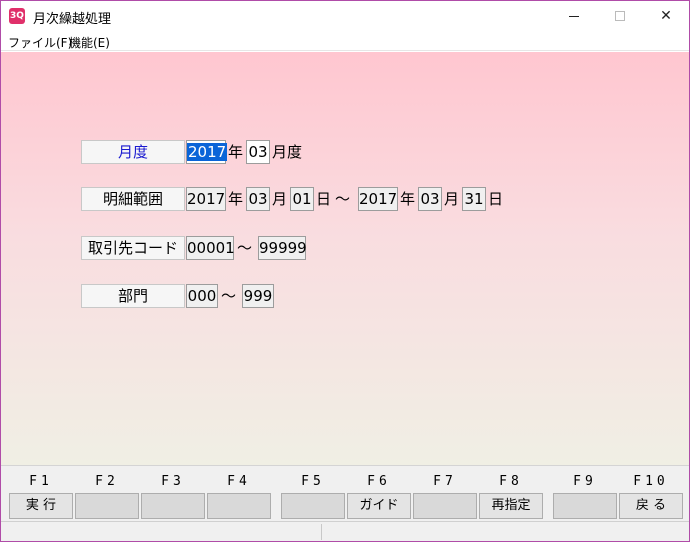 This screenshot has height=542, width=690. I want to click on close-button: ✕, so click(666, 16).